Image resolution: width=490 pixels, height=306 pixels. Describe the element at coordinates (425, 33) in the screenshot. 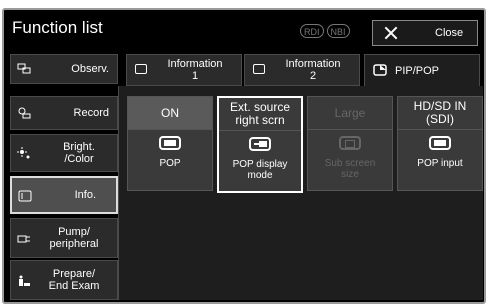

I see `close-button: Close` at that location.